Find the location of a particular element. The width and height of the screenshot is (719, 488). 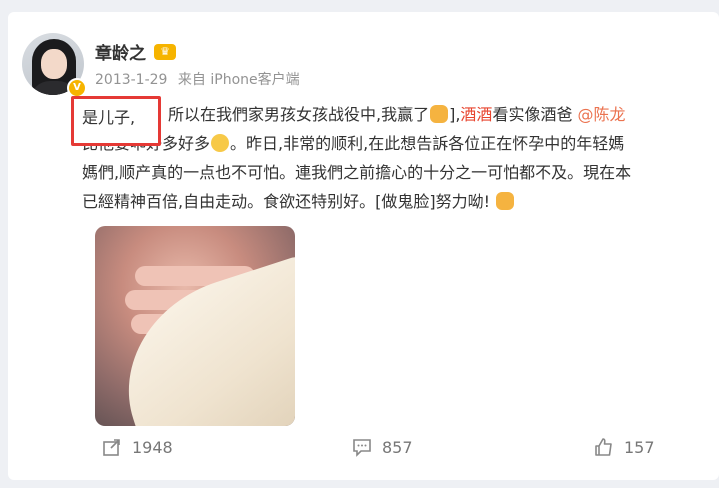

highlight-annotation-box: 是儿子, is located at coordinates (116, 121).